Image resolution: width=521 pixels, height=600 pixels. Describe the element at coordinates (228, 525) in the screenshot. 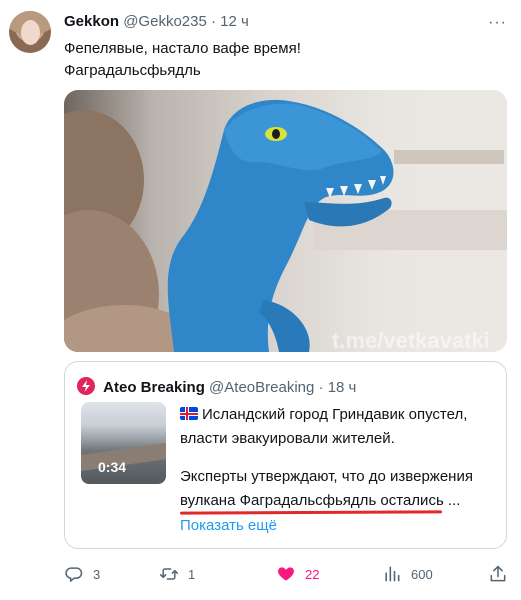

I see `show-more-link: Показать ещё` at that location.